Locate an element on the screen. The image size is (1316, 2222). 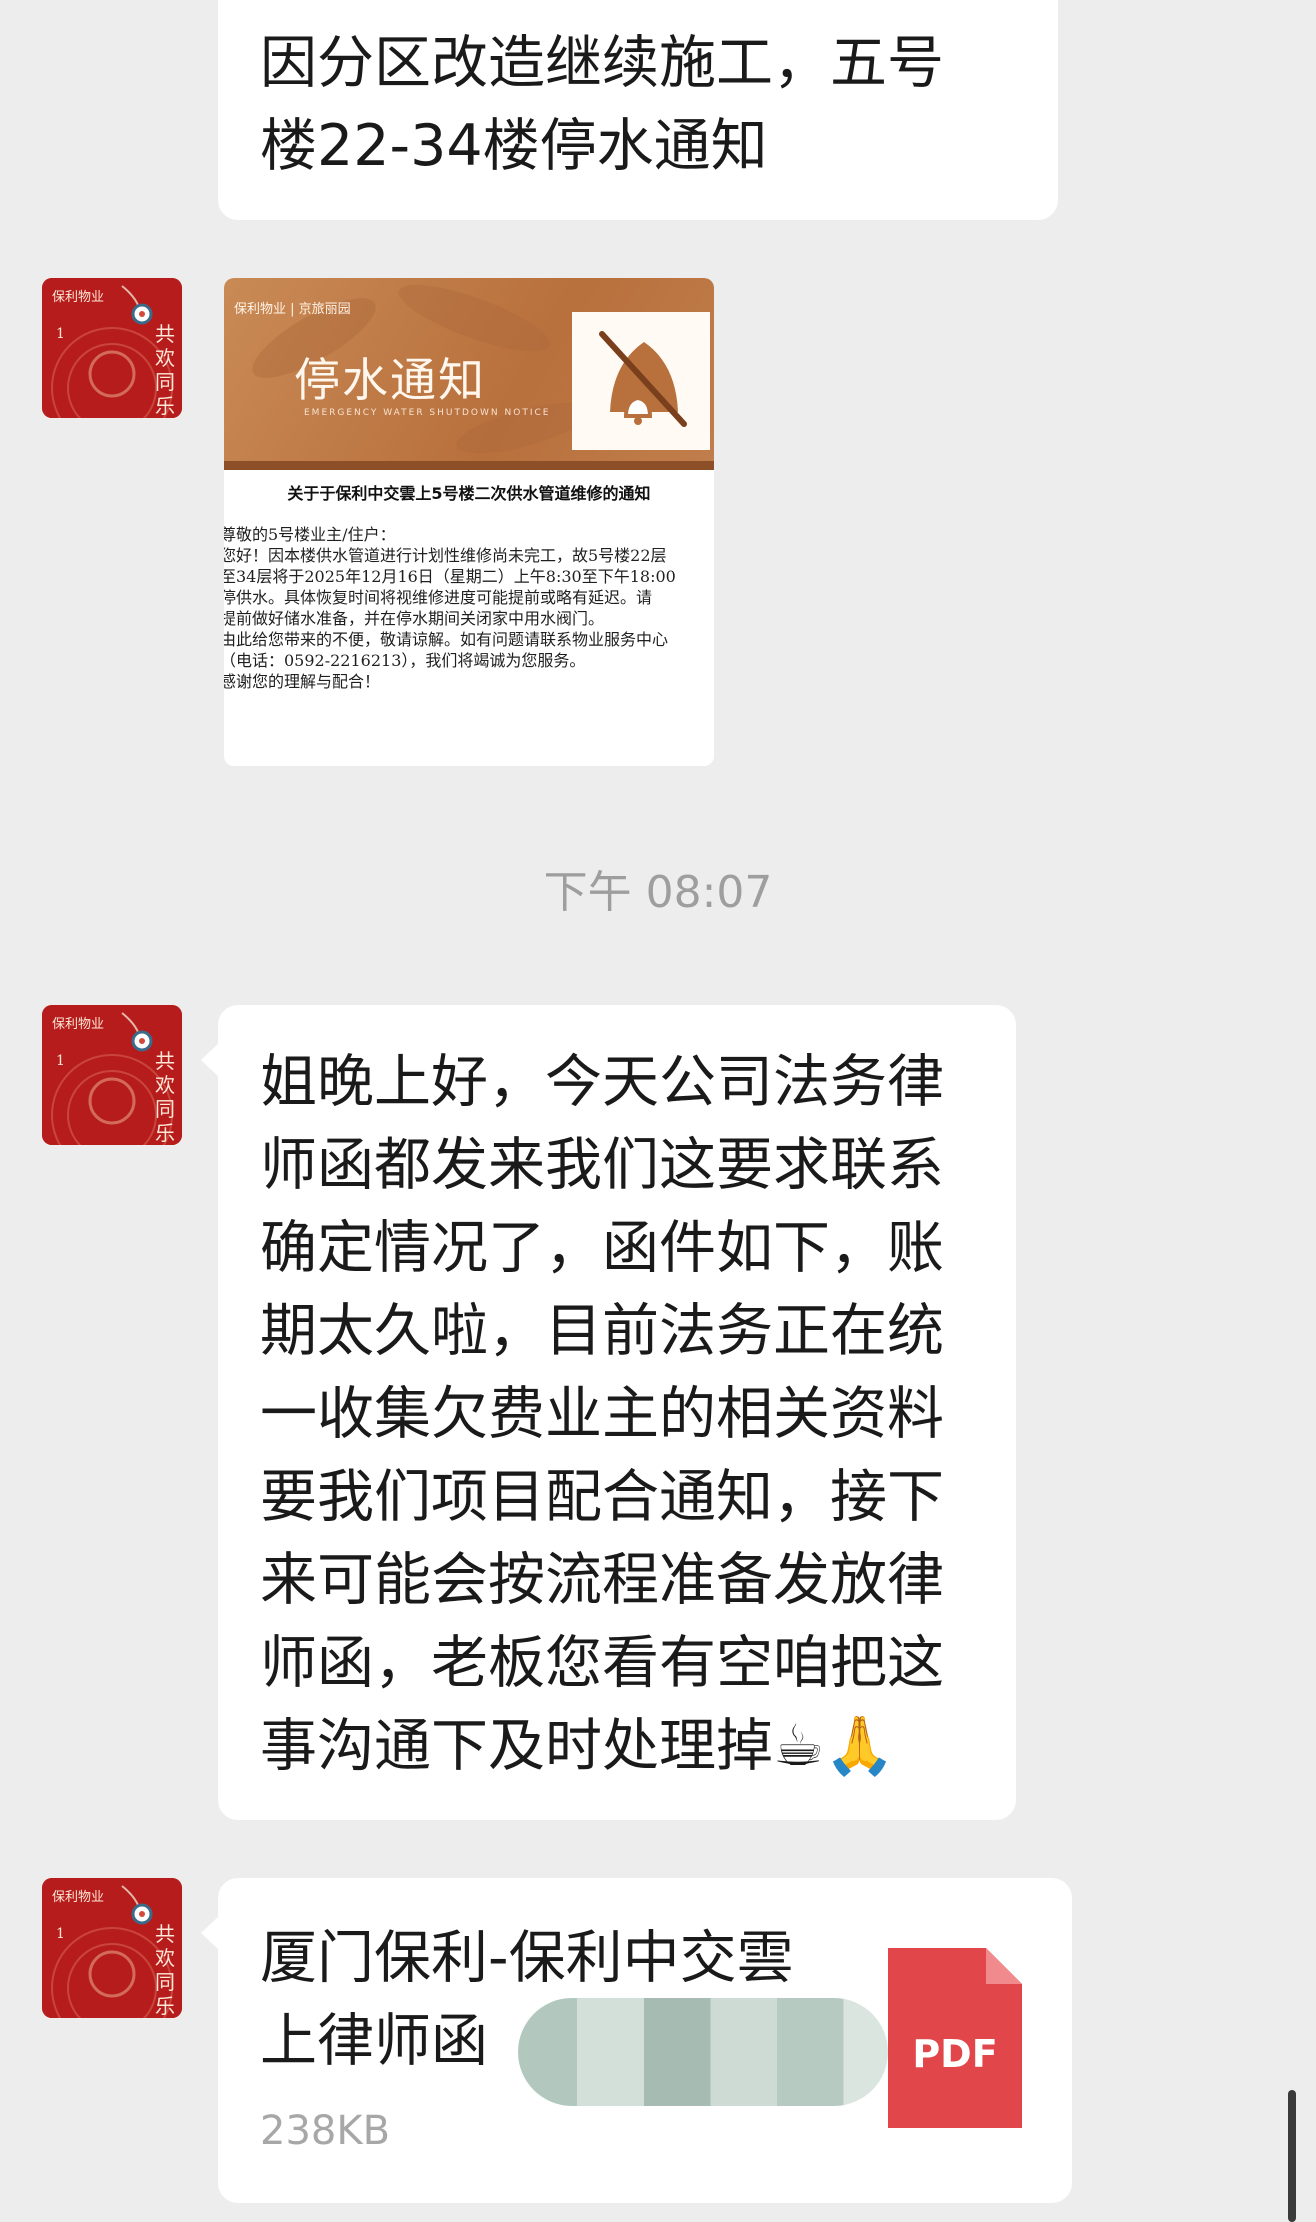
pdf-label: PDF is located at coordinates (955, 2054).